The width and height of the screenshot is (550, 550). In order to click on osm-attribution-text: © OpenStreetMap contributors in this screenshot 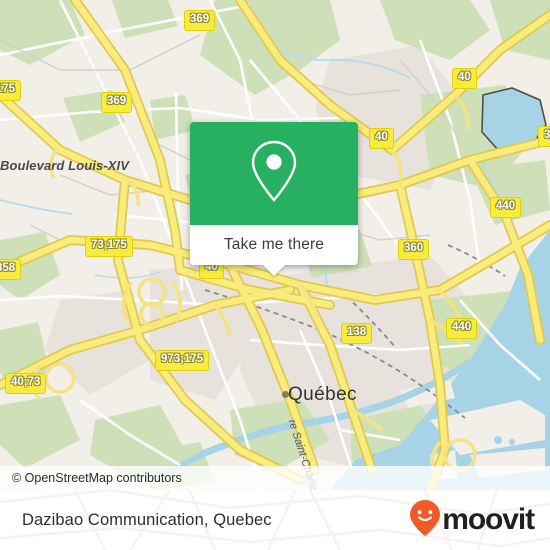, I will do `click(97, 478)`.